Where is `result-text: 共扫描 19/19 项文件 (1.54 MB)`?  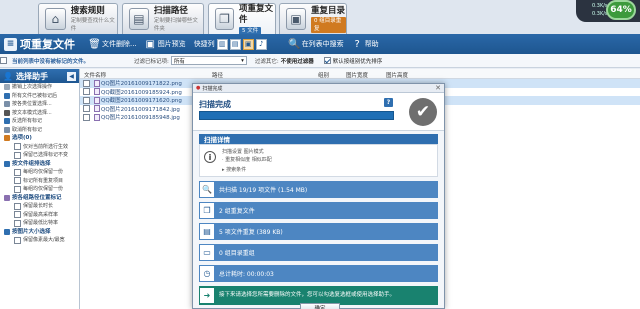 result-text: 共扫描 19/19 项文件 (1.54 MB) is located at coordinates (263, 190).